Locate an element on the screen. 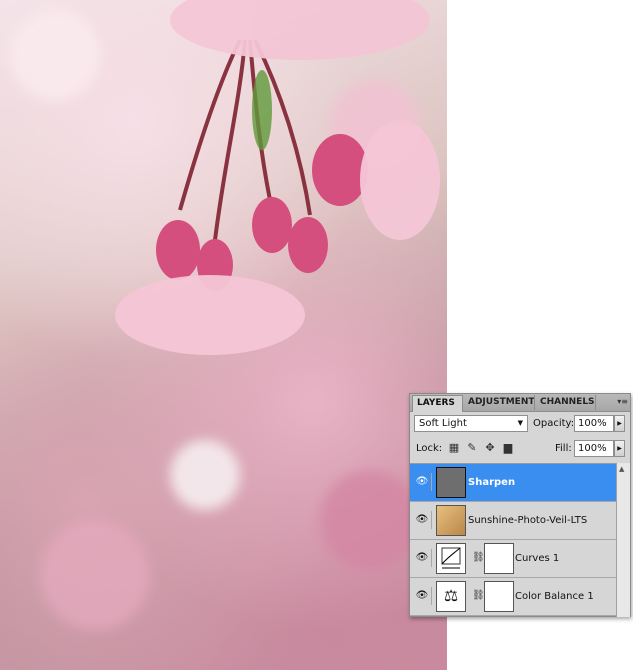  panel-menu-icon: ▾≡ is located at coordinates (622, 401).